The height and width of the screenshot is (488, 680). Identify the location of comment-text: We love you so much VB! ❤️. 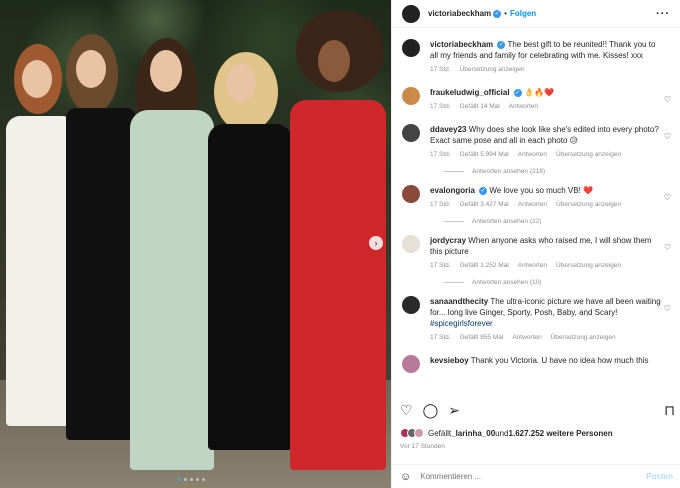
(541, 190).